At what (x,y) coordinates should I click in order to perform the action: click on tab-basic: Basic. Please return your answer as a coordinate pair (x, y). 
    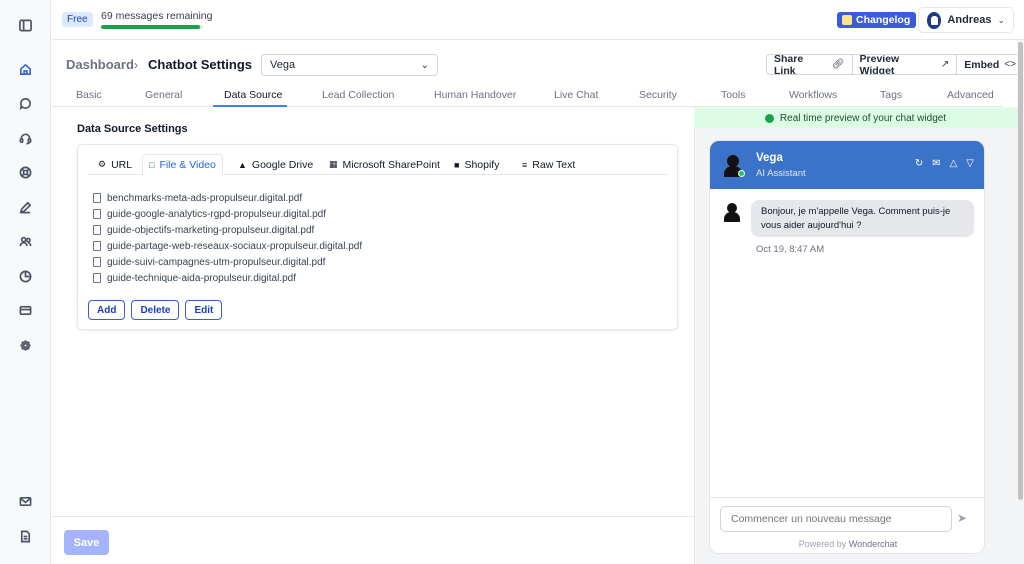
    Looking at the image, I should click on (89, 95).